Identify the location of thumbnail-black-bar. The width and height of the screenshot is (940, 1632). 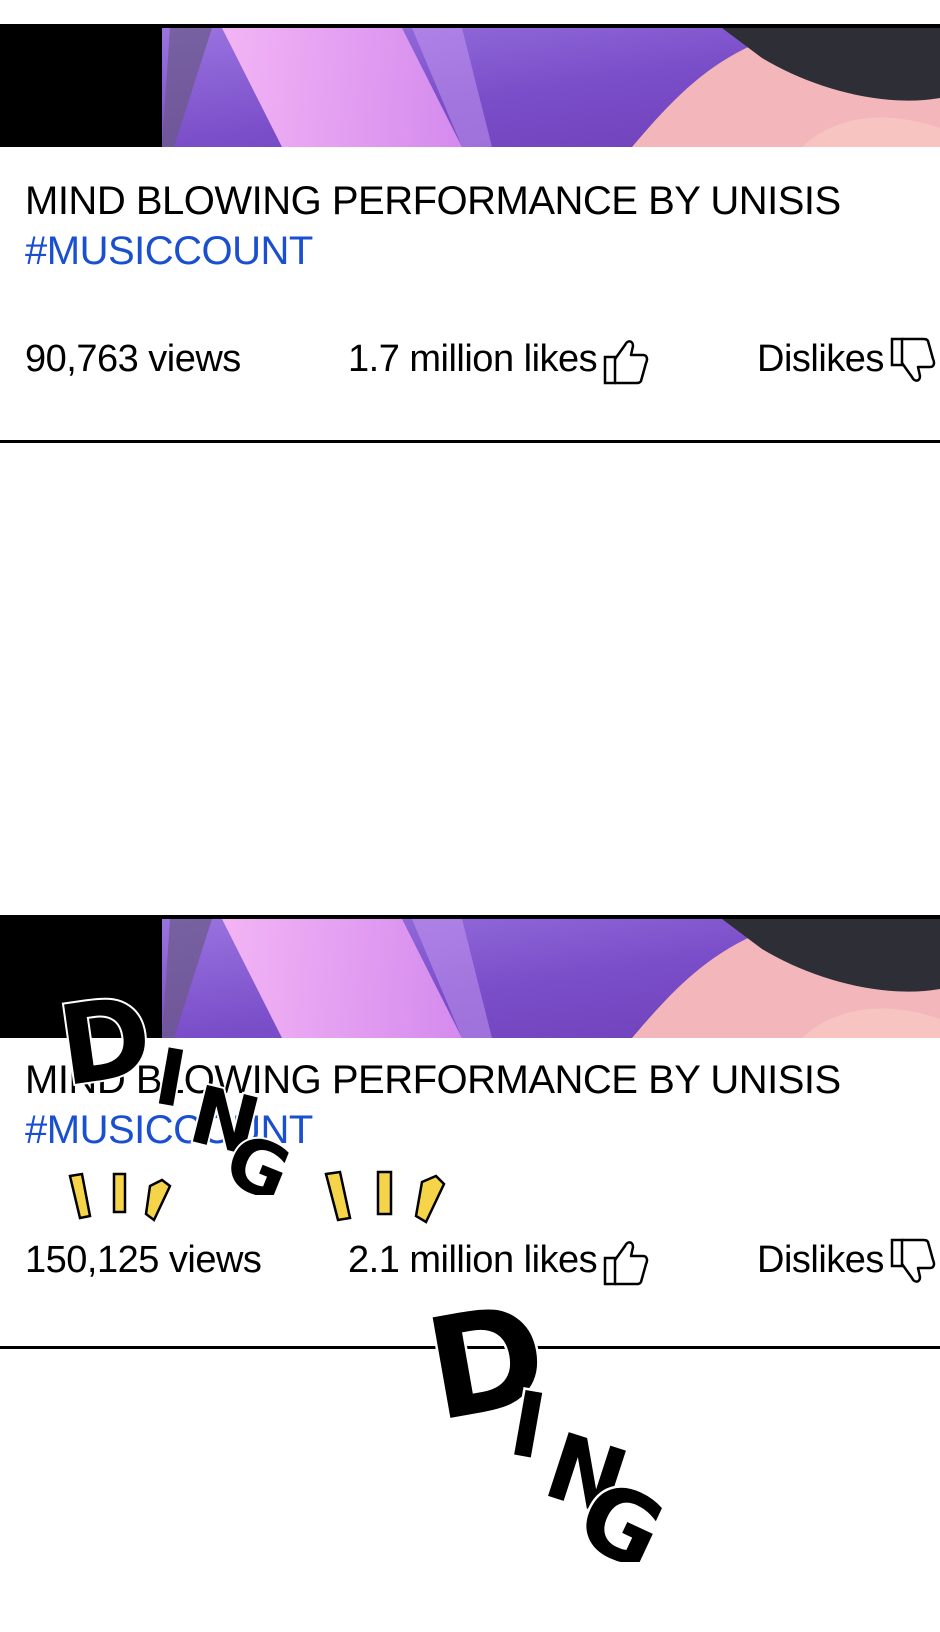
(81, 87).